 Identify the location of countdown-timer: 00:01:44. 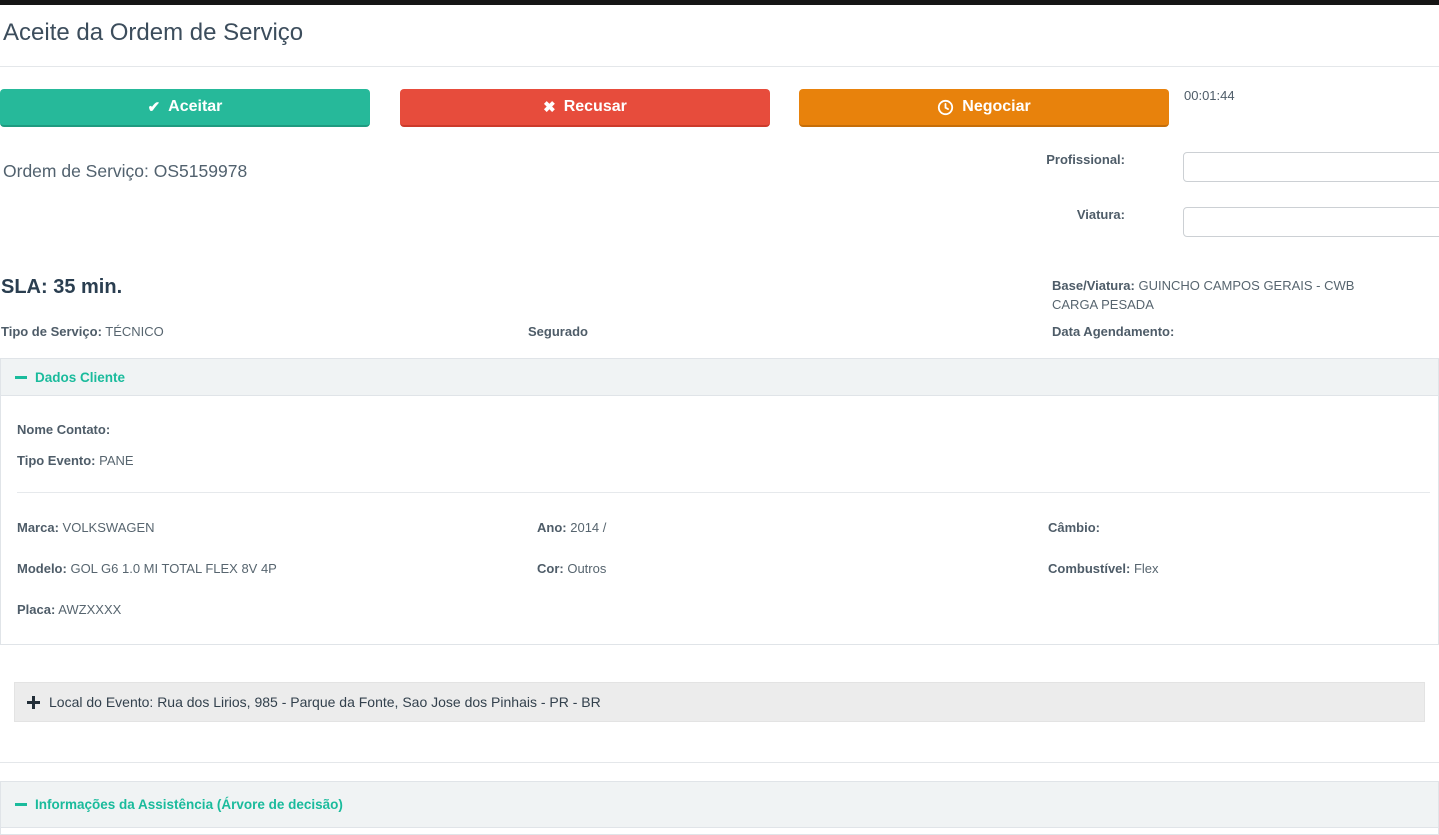
(1209, 95).